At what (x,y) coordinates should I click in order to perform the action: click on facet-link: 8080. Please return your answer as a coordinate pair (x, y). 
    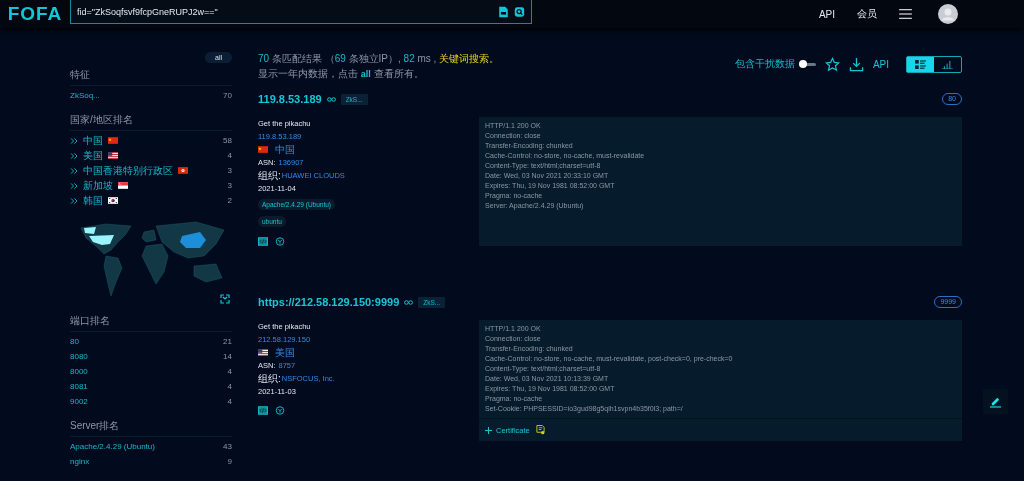
    Looking at the image, I should click on (79, 356).